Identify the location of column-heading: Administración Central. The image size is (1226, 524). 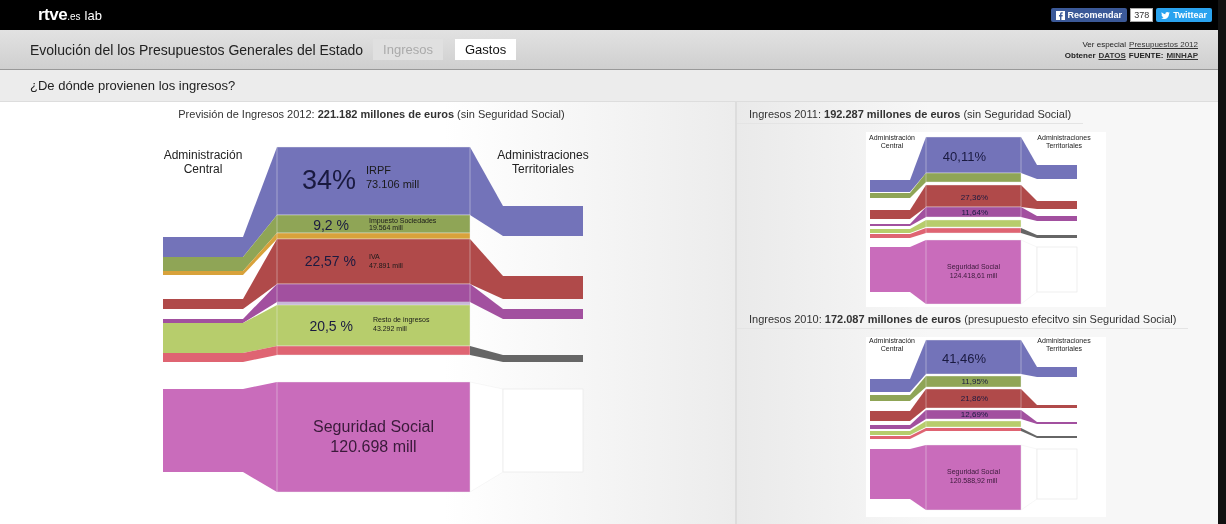
(203, 162).